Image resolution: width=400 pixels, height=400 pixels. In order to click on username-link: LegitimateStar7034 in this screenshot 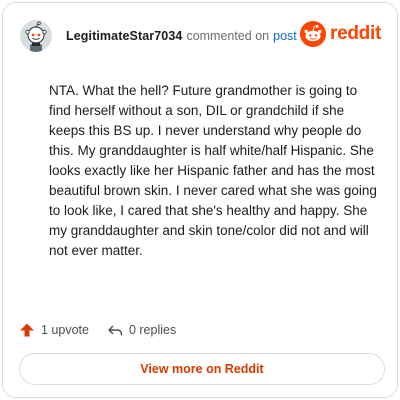, I will do `click(124, 36)`.